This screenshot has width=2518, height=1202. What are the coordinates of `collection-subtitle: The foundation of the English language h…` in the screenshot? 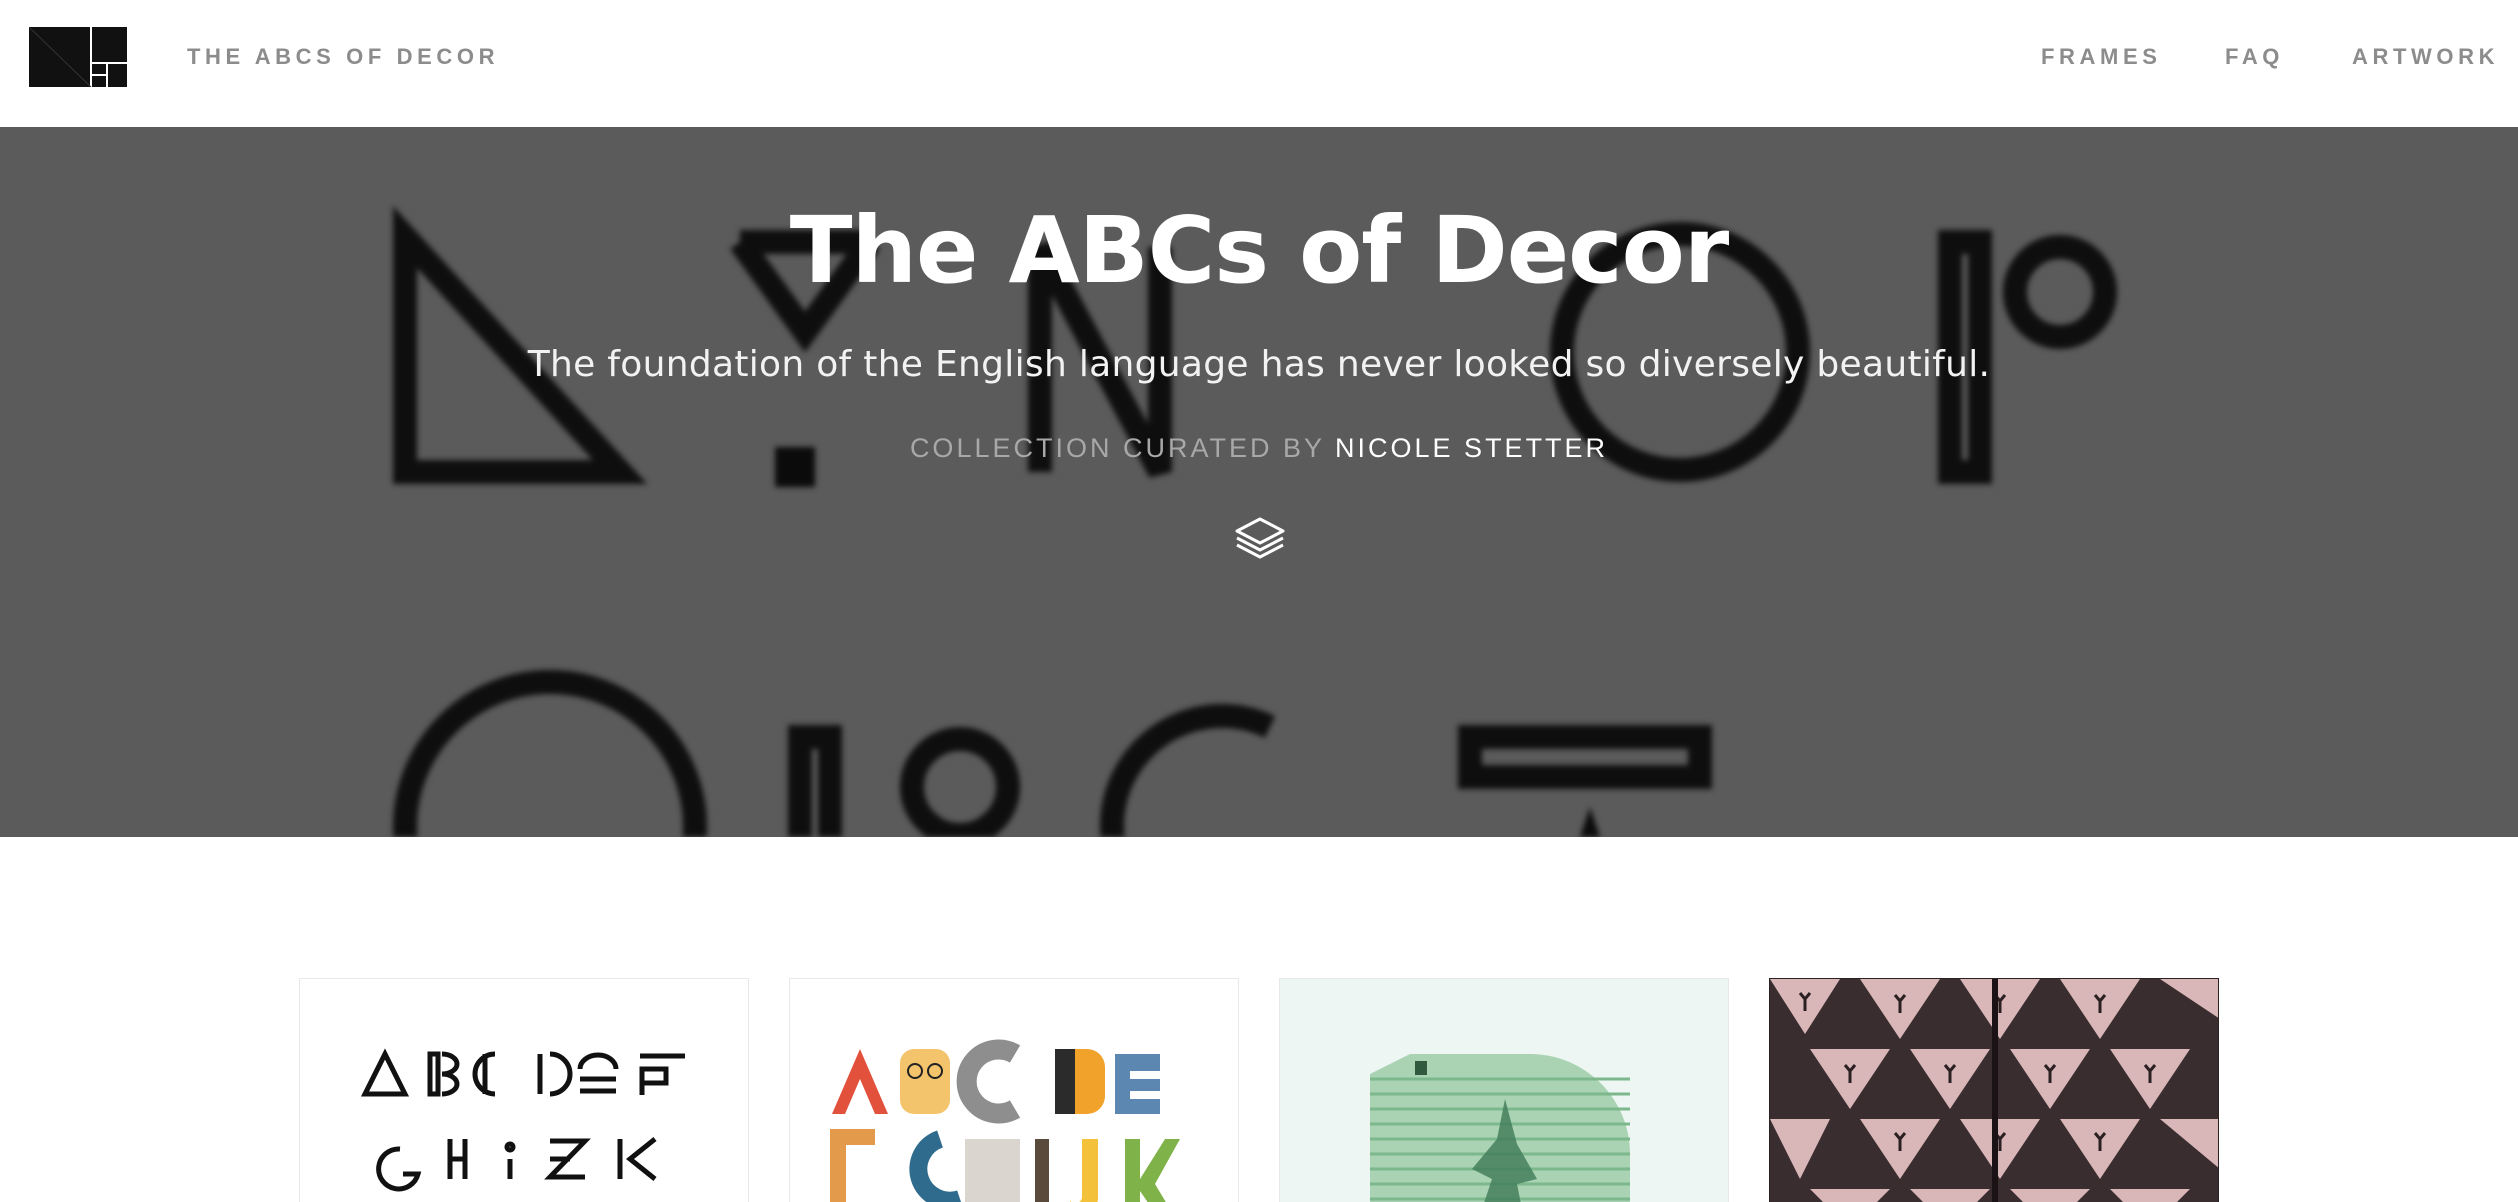 It's located at (1259, 364).